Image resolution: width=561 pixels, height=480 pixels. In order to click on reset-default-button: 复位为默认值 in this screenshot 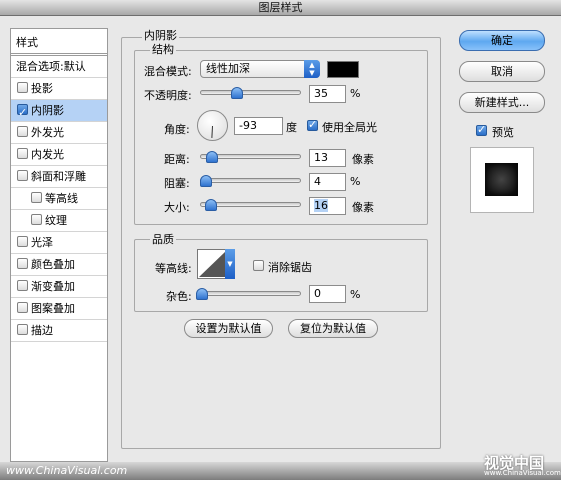, I will do `click(333, 328)`.